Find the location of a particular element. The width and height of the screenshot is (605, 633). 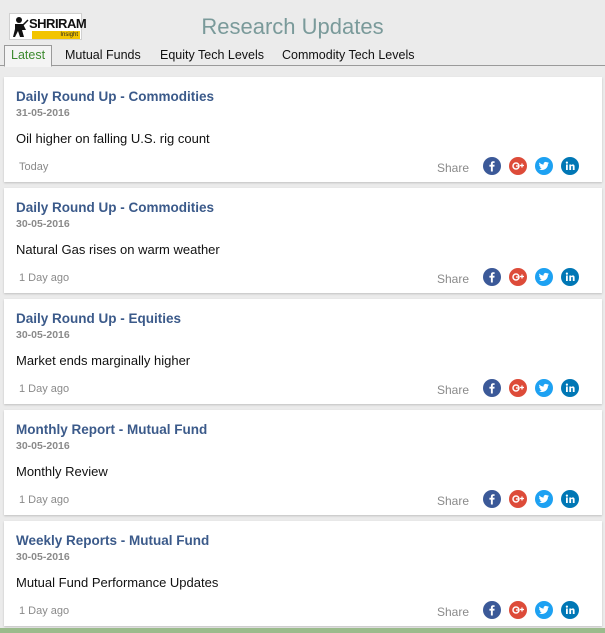

card-summary: Oil higher on falling U.S. rig count is located at coordinates (113, 138).